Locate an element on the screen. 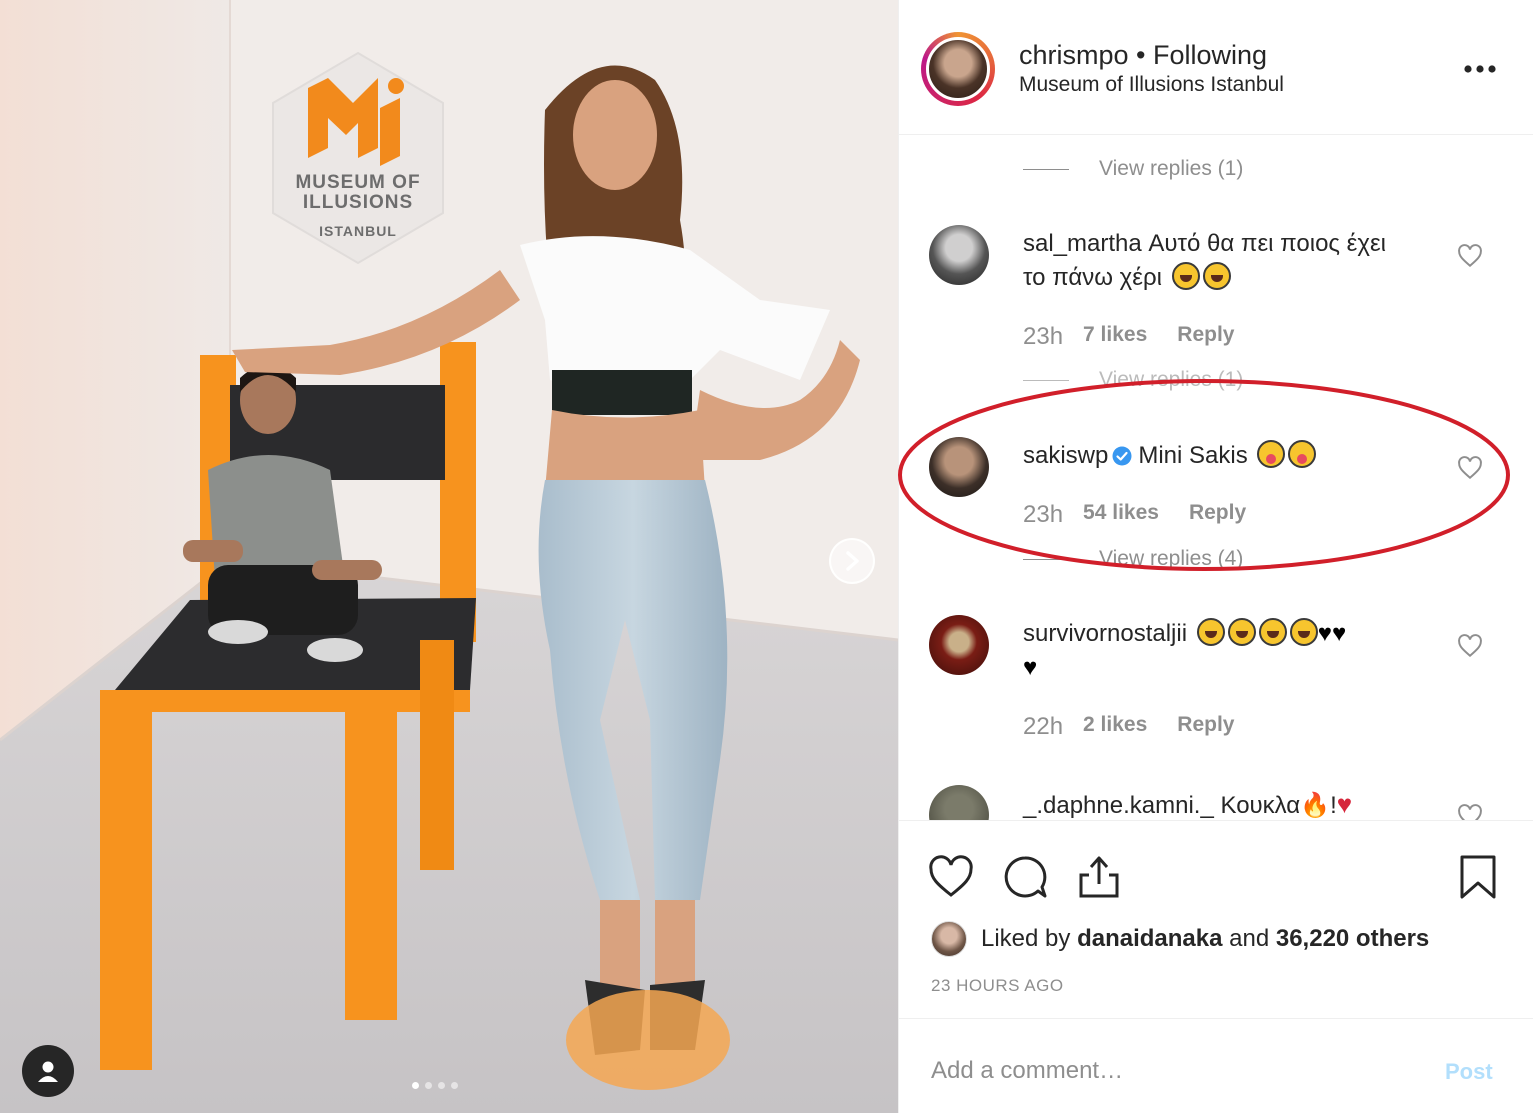  comment-body-line2: το πάνω χέρι is located at coordinates (1092, 277).